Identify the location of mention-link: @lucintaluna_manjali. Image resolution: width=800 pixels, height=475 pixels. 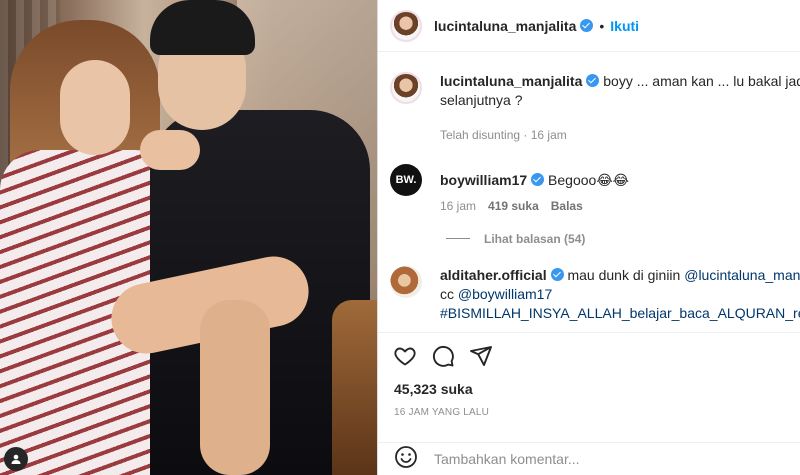
(742, 275).